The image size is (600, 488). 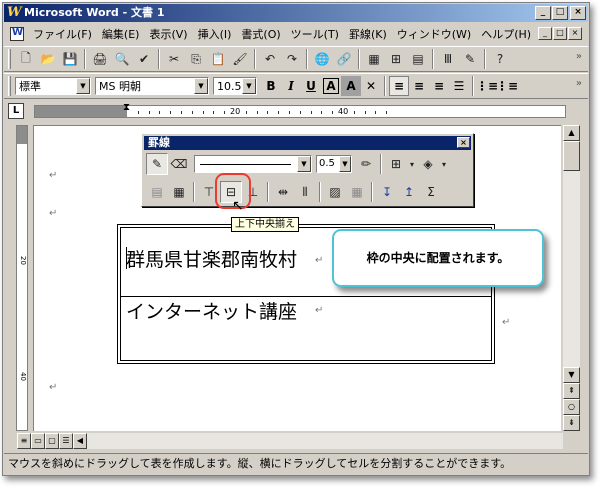 I want to click on web-icon: 🔗, so click(x=344, y=59).